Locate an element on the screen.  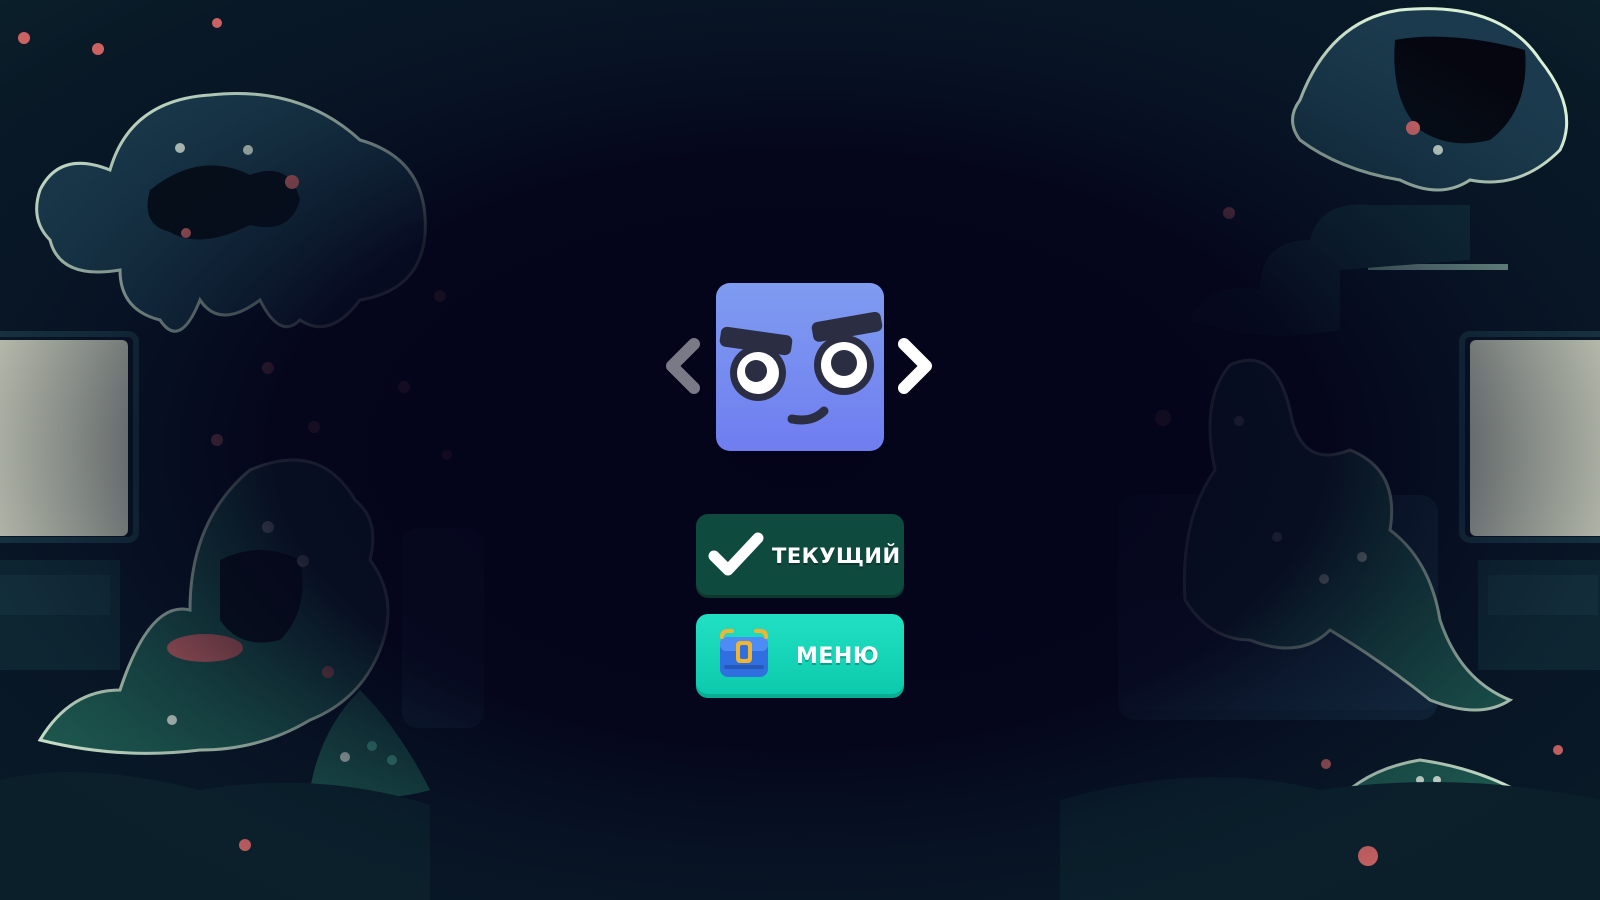
checkmark-icon is located at coordinates (736, 556).